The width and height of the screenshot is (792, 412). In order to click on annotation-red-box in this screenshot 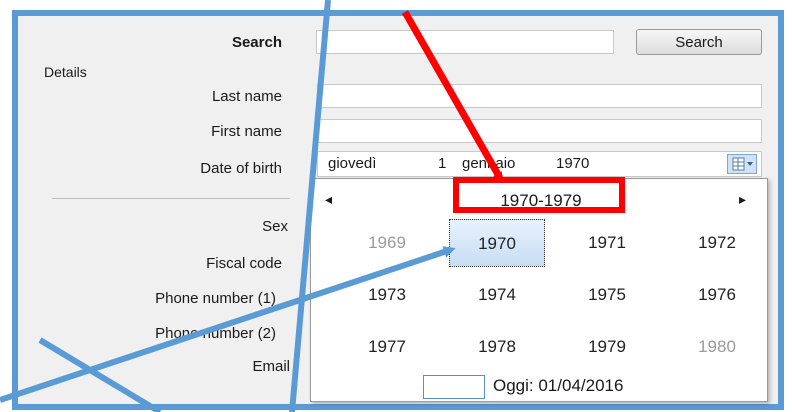, I will do `click(539, 195)`.